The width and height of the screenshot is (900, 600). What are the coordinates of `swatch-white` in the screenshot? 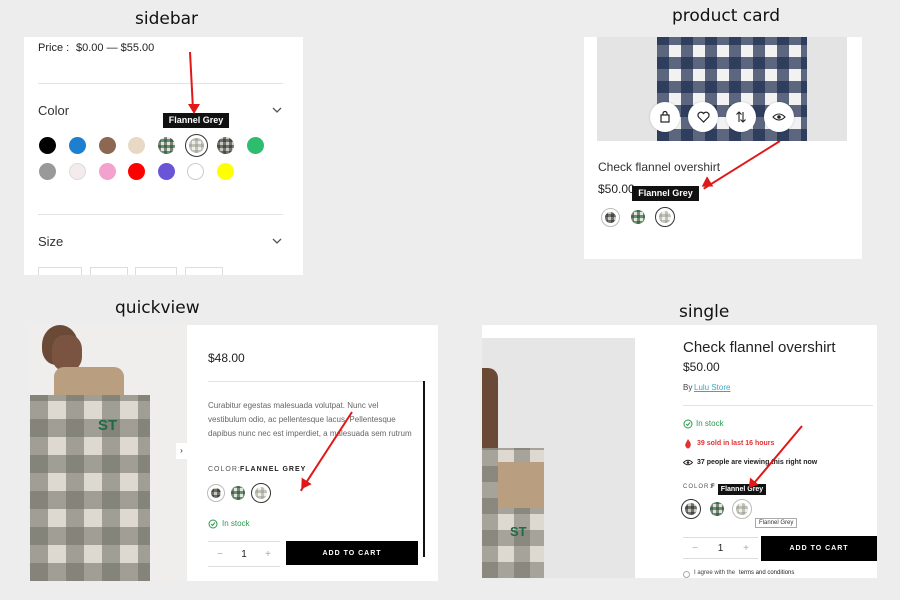 It's located at (195, 171).